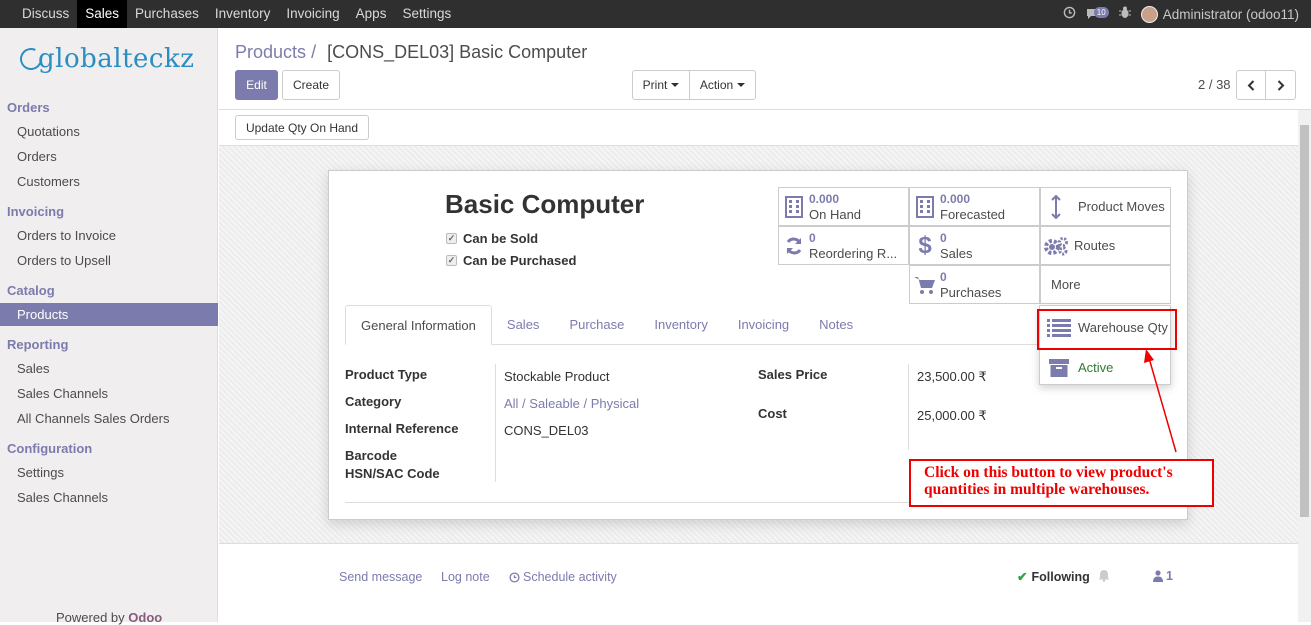  What do you see at coordinates (37, 344) in the screenshot?
I see `sidebar-section-reporting: Reporting` at bounding box center [37, 344].